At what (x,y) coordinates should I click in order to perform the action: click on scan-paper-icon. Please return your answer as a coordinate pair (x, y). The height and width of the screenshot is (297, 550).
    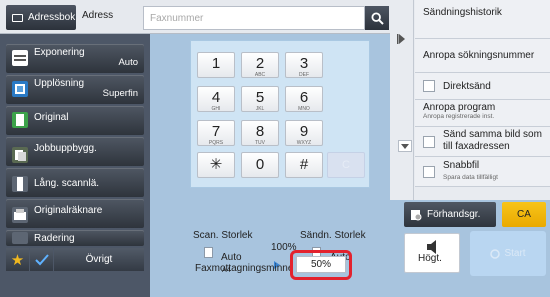
    Looking at the image, I should click on (208, 252).